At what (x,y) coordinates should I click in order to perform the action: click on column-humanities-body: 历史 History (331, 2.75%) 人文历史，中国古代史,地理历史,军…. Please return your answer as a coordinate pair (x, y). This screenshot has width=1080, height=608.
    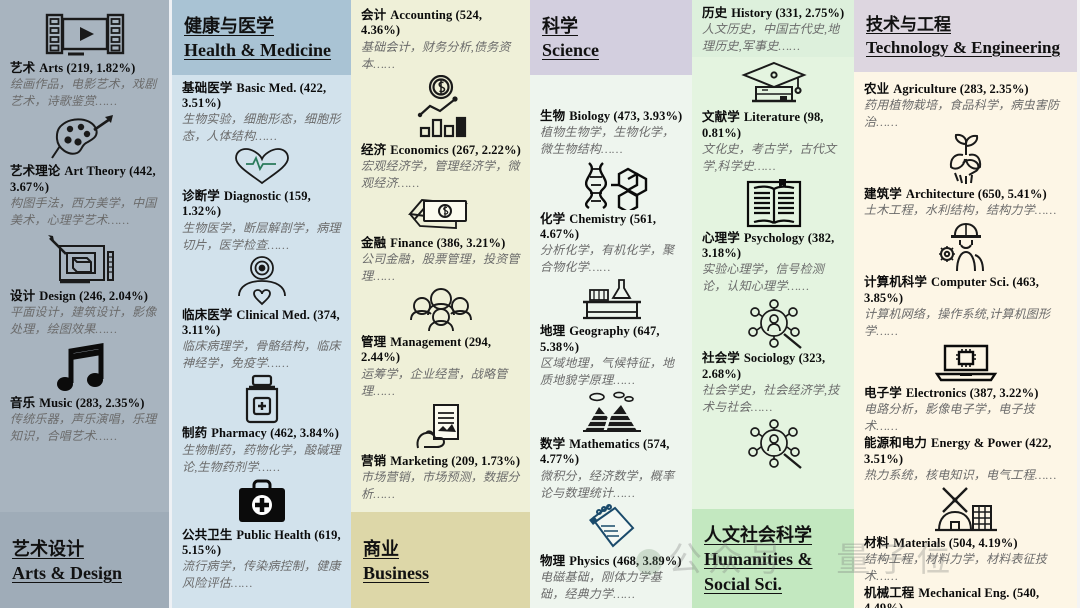
    Looking at the image, I should click on (773, 254).